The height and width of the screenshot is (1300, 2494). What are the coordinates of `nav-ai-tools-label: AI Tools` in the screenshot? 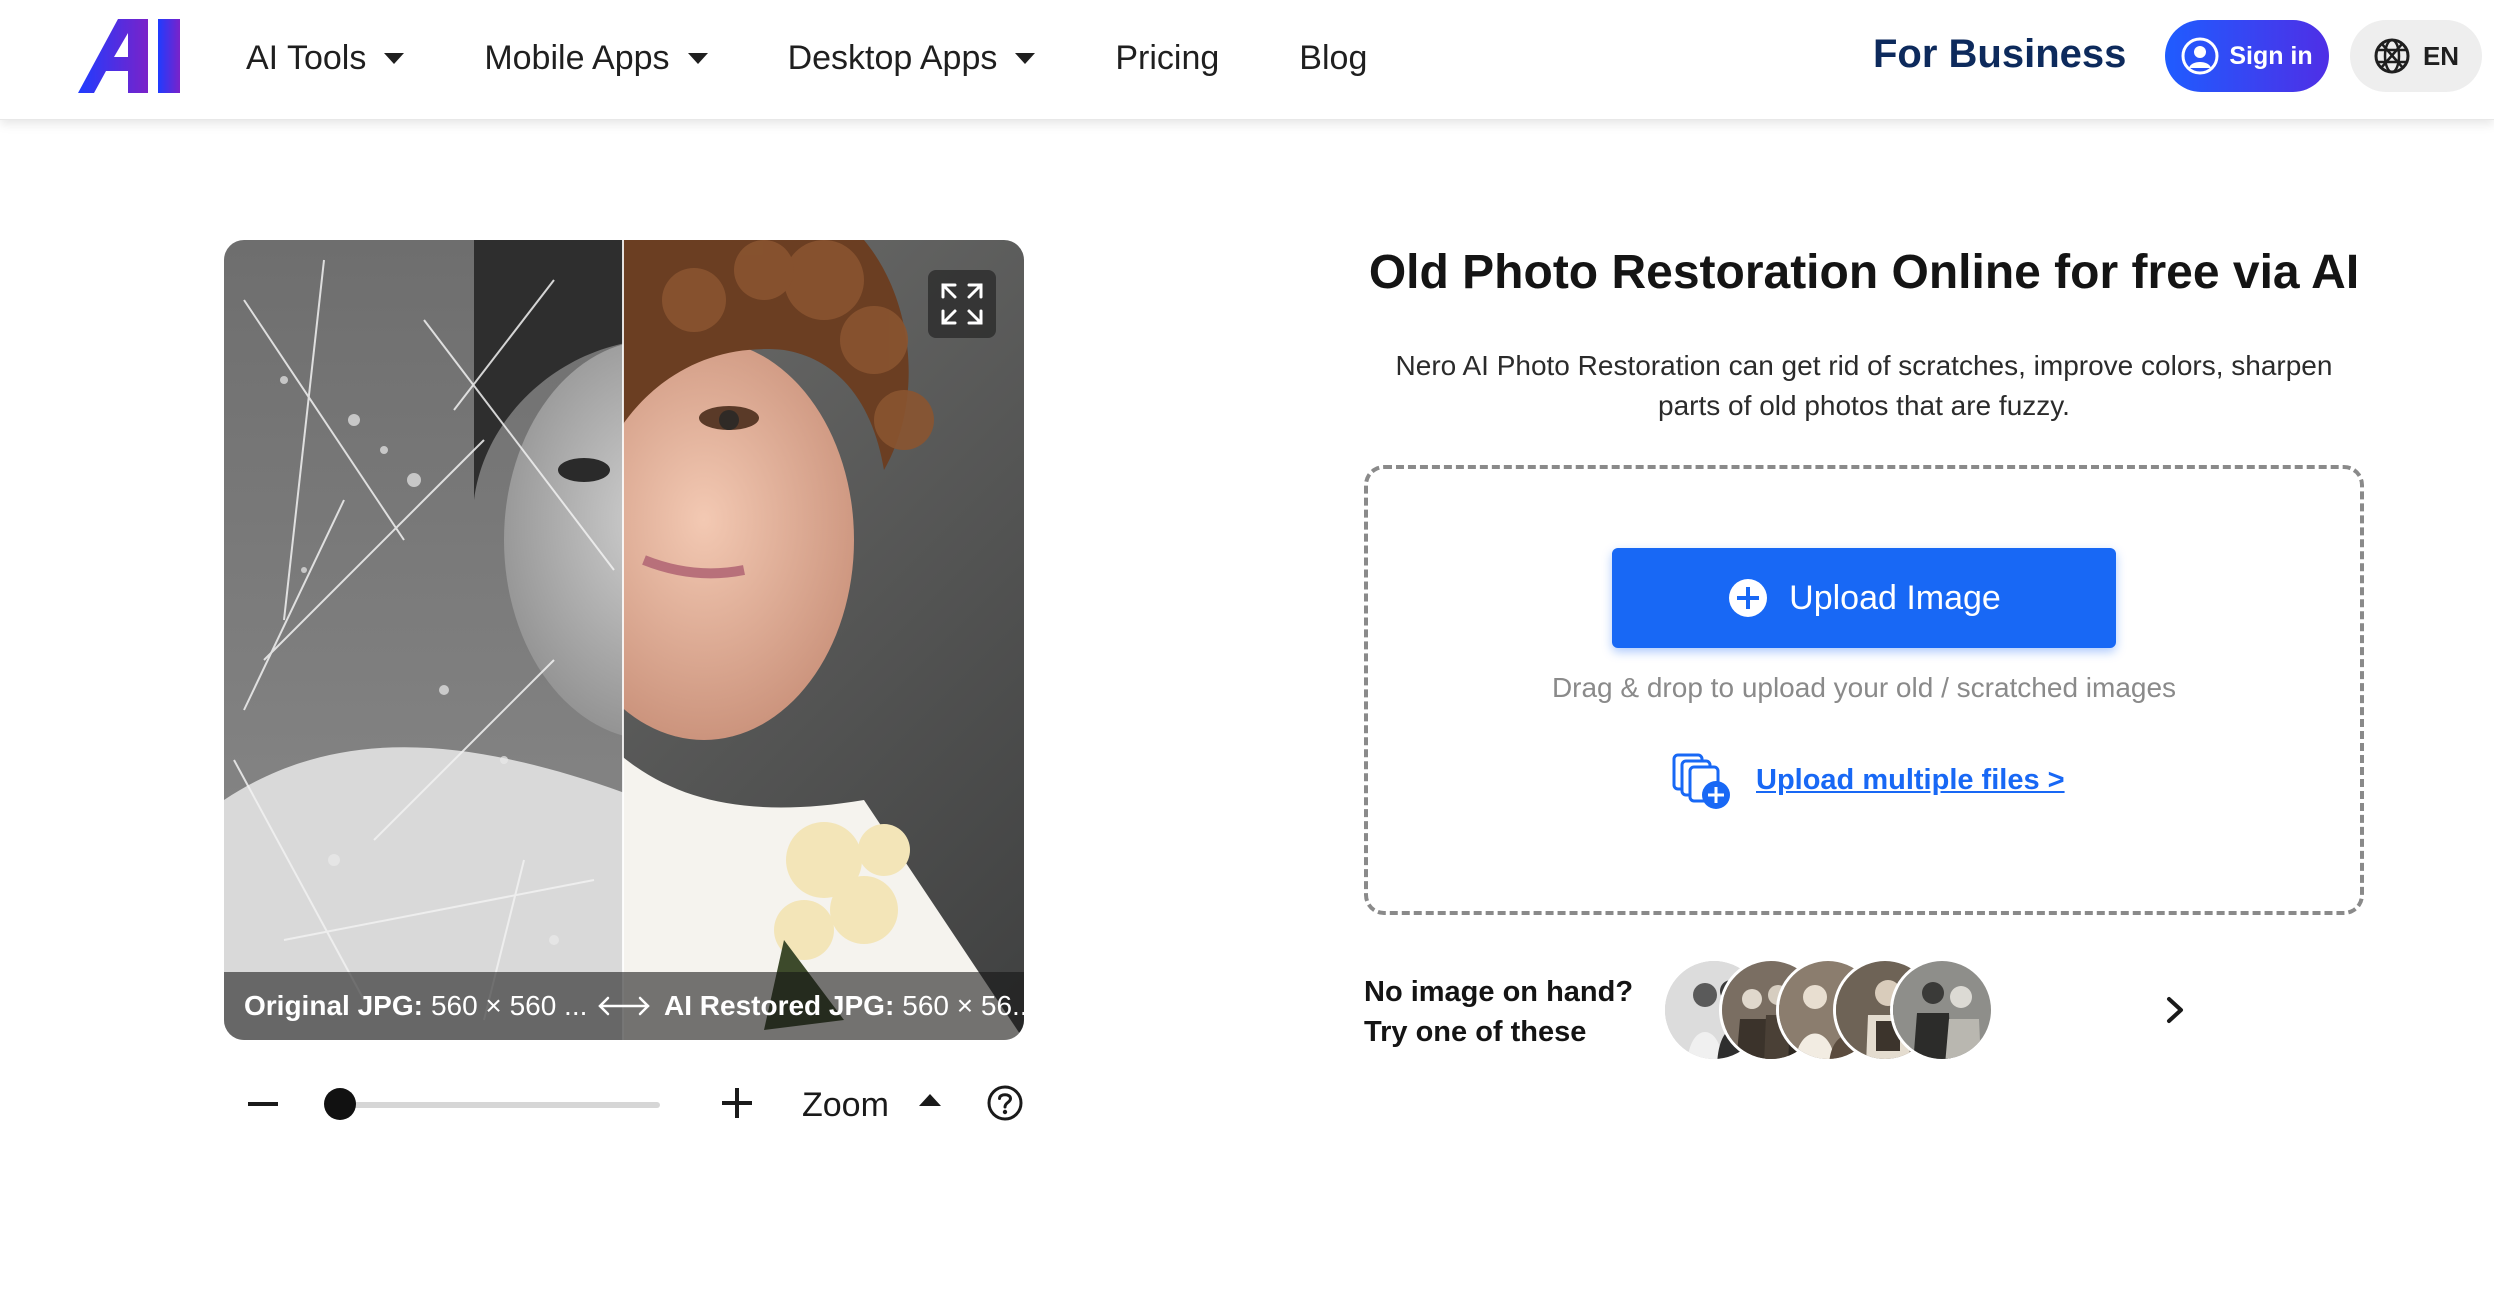 It's located at (306, 58).